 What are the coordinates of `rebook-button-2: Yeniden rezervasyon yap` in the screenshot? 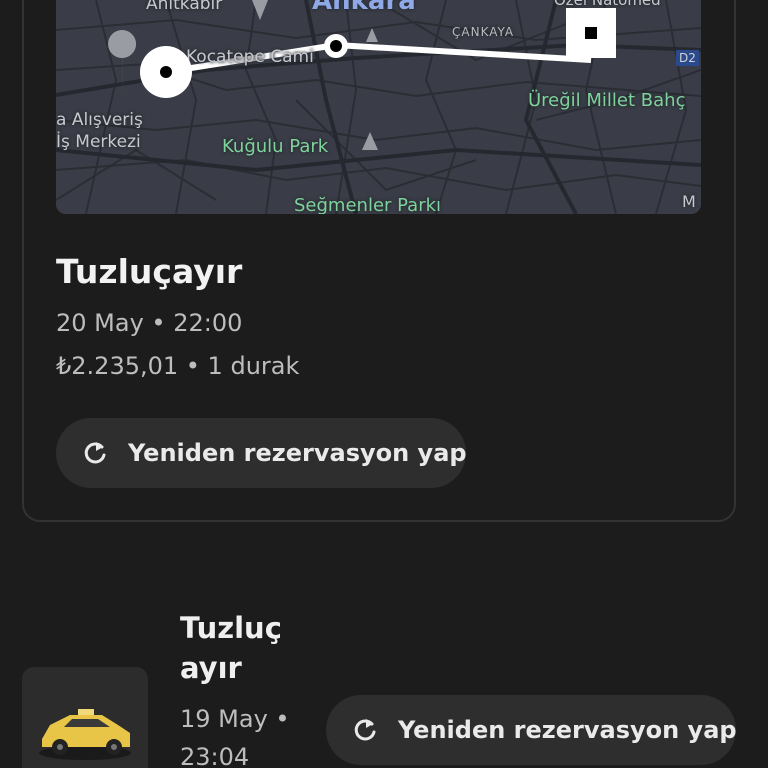 It's located at (531, 730).